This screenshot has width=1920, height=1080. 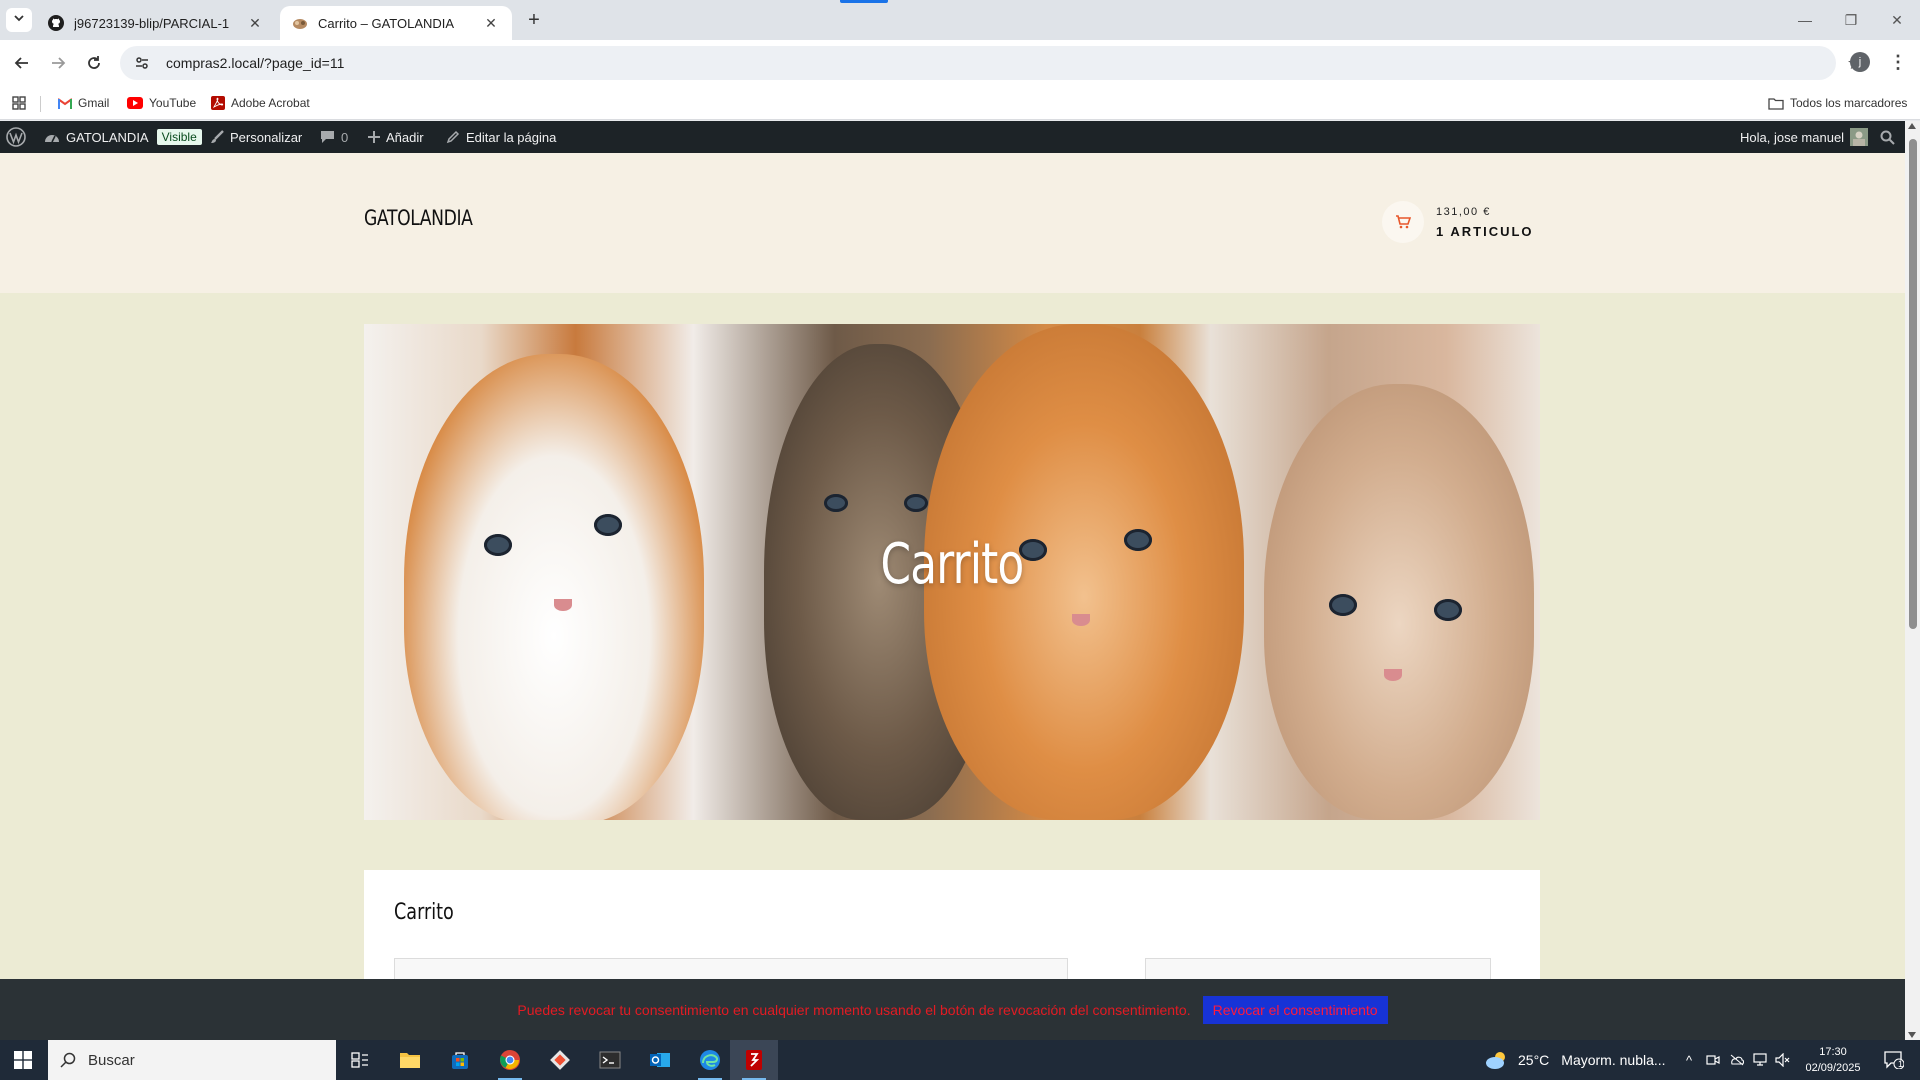 What do you see at coordinates (1859, 137) in the screenshot?
I see `user-avatar` at bounding box center [1859, 137].